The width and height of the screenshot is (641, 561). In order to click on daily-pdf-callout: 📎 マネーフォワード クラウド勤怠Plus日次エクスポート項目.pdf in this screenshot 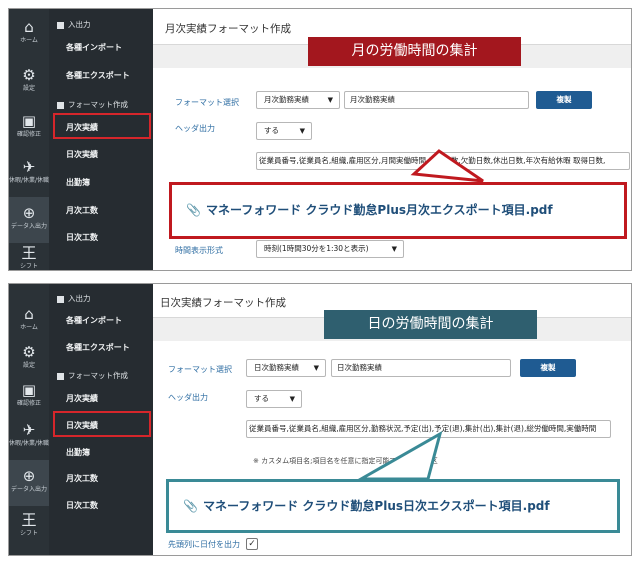, I will do `click(393, 506)`.